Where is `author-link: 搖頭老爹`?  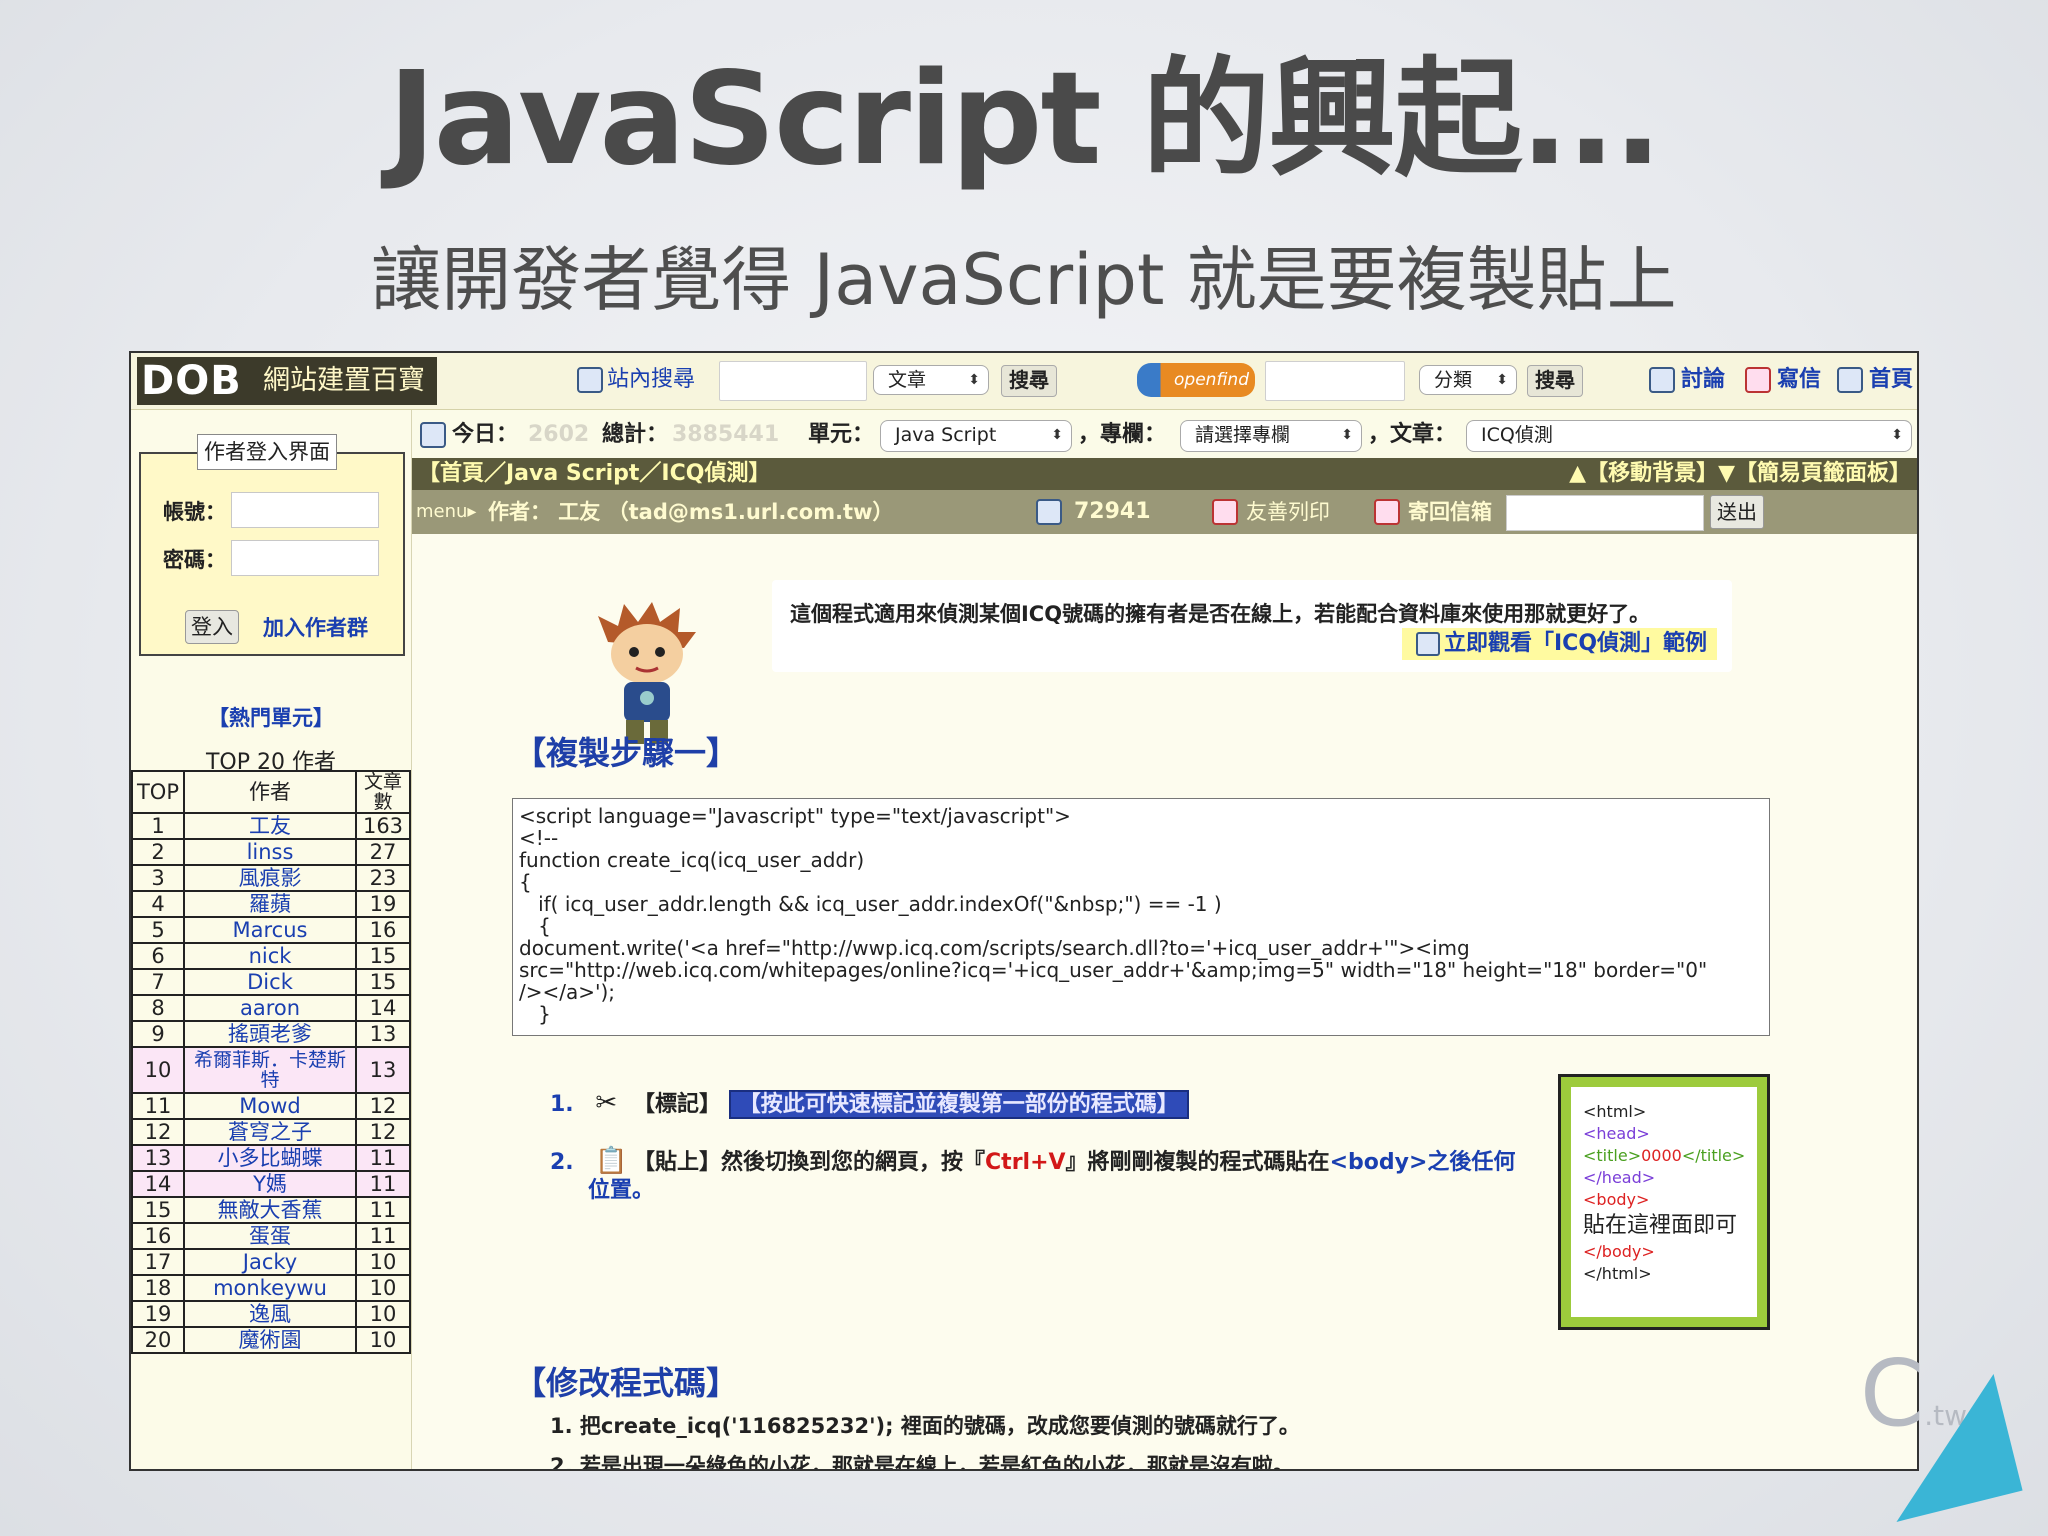
author-link: 搖頭老爹 is located at coordinates (270, 1034).